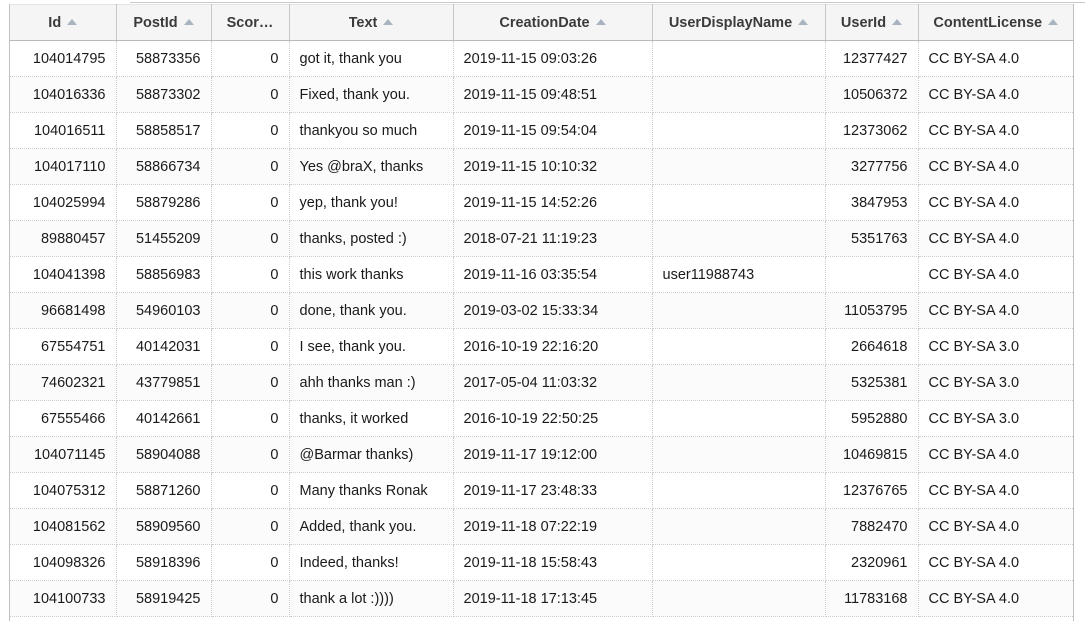 This screenshot has height=621, width=1085. Describe the element at coordinates (553, 94) in the screenshot. I see `cell-creationdate: 2019-11-15 09:48:51` at that location.